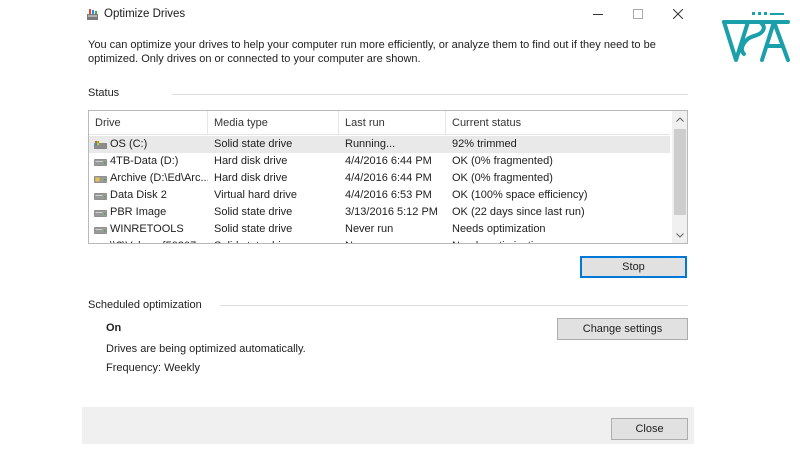 The image size is (800, 450). I want to click on current-status-cell: OK (22 days since last run), so click(518, 212).